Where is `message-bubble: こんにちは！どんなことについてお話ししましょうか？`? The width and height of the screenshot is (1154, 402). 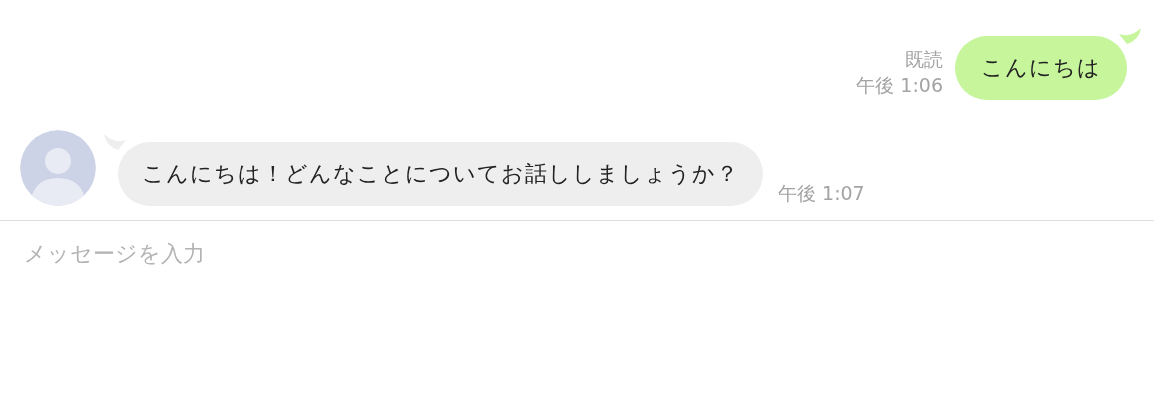
message-bubble: こんにちは！どんなことについてお話ししましょうか？ is located at coordinates (440, 174).